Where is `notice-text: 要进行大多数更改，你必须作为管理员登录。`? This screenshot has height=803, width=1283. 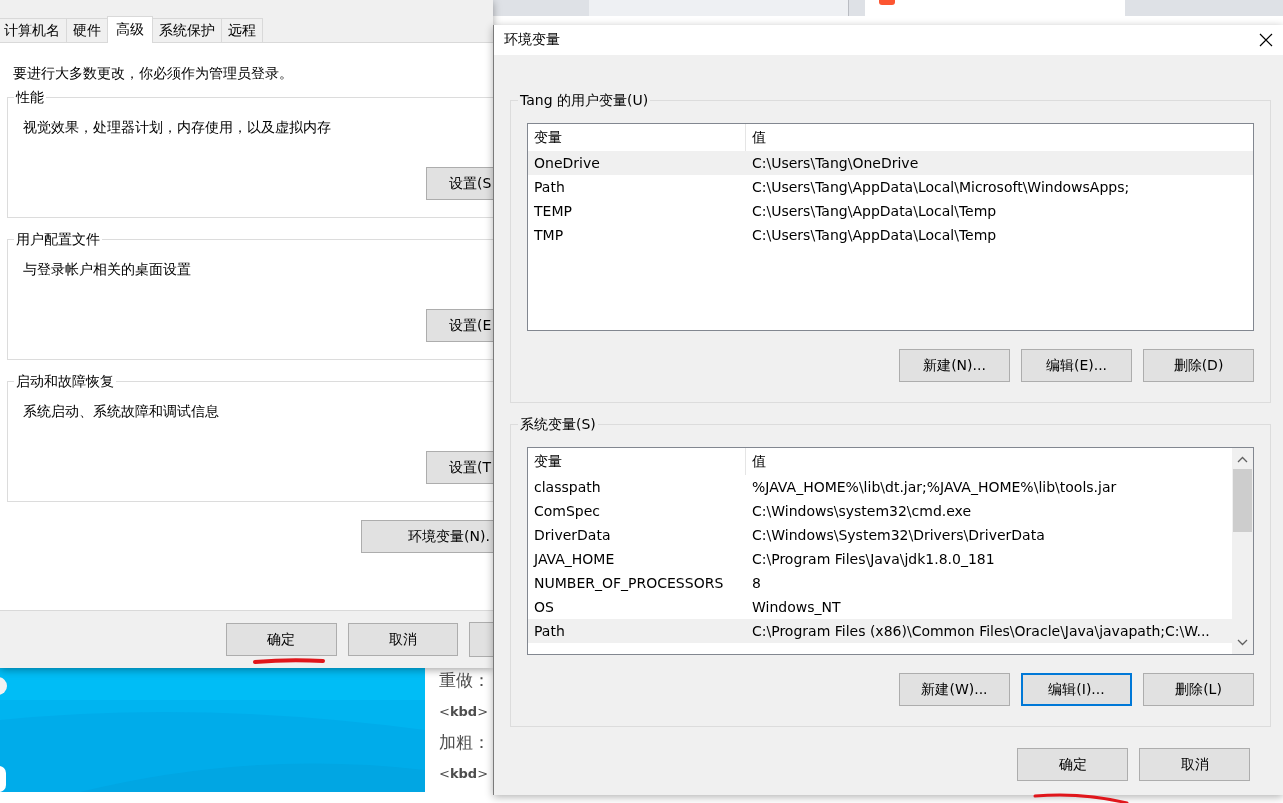 notice-text: 要进行大多数更改，你必须作为管理员登录。 is located at coordinates (153, 74).